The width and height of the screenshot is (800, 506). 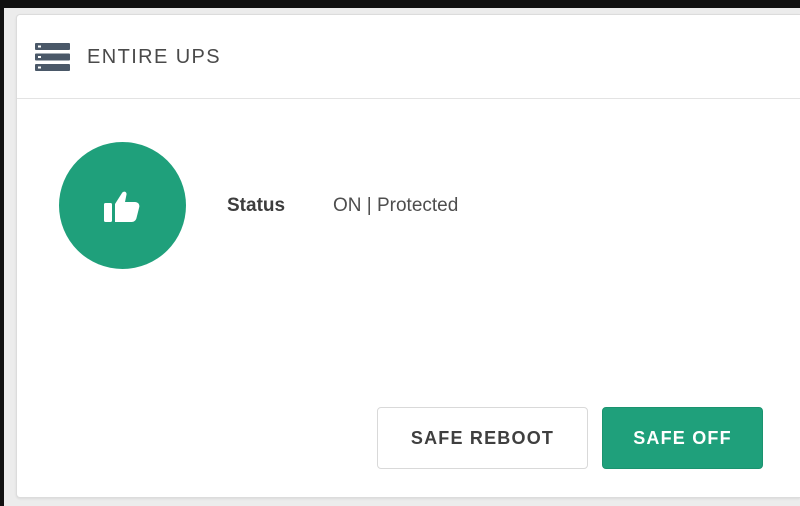 What do you see at coordinates (52, 57) in the screenshot?
I see `server-stack-icon` at bounding box center [52, 57].